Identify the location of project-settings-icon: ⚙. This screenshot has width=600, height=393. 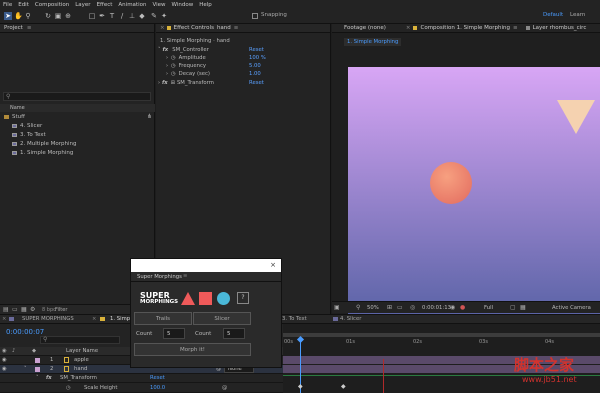
(32, 309).